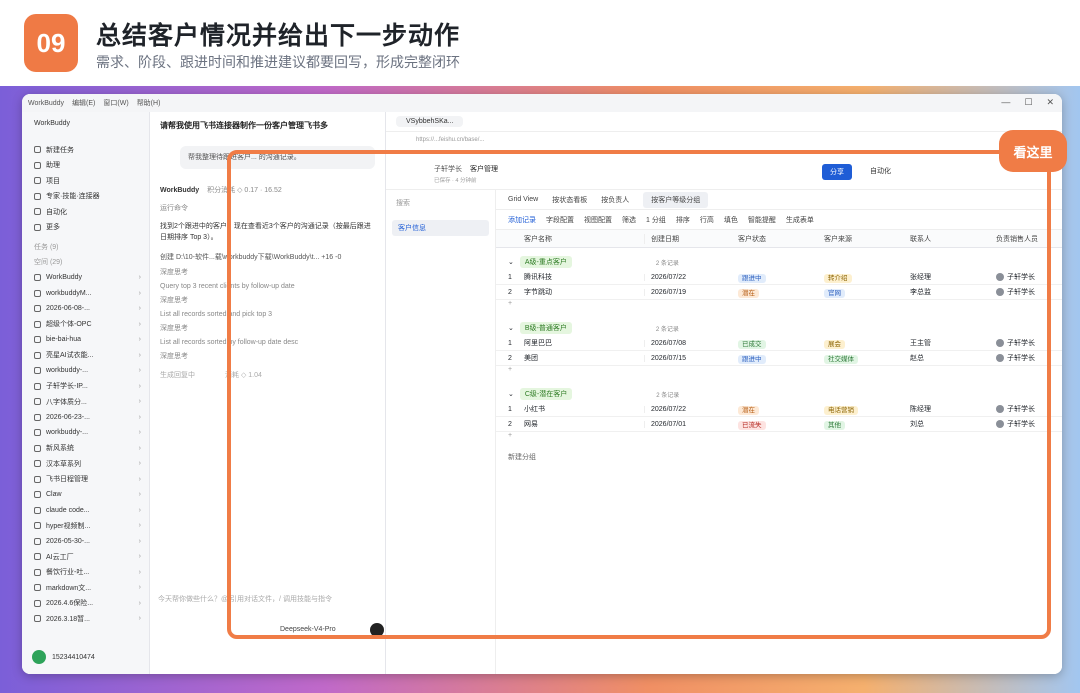  I want to click on sidebar-folder: 子轩学长-IP... ›, so click(85, 387).